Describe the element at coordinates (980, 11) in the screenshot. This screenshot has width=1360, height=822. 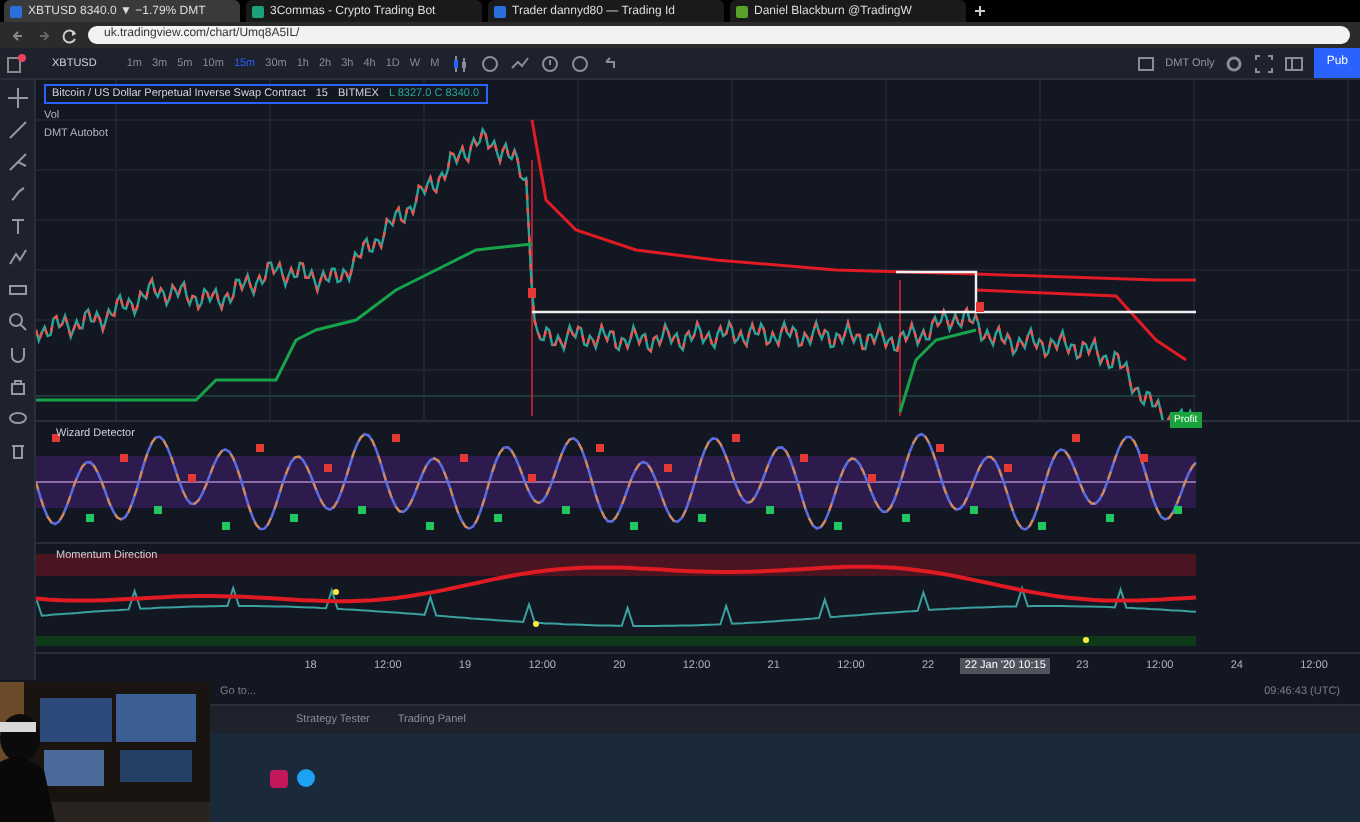
I see `new-tab-icon` at that location.